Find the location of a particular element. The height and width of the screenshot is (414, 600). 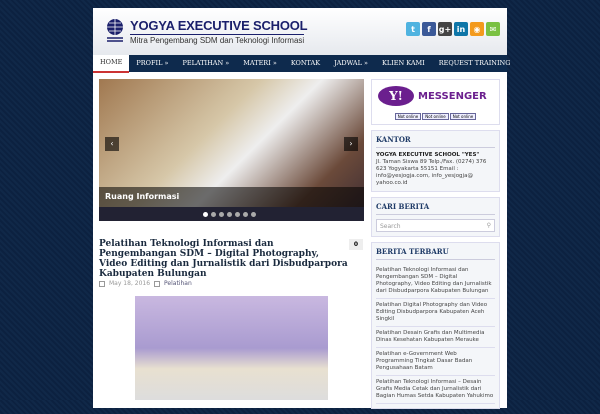

comment-count-badge: 0 is located at coordinates (356, 244).